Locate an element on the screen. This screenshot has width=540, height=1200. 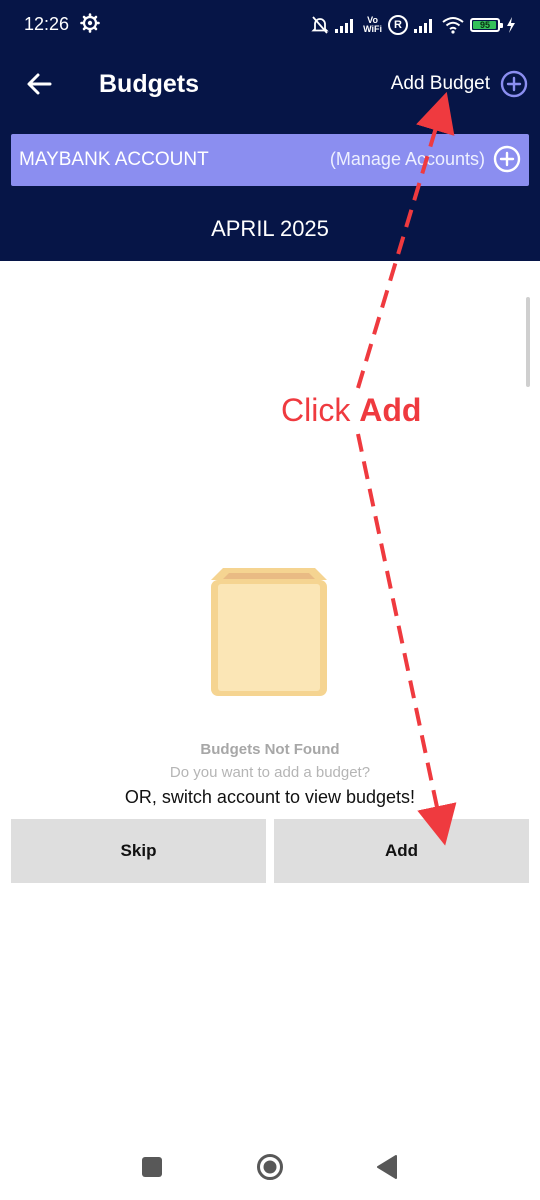
battery-icon: 95 is located at coordinates (486, 25).